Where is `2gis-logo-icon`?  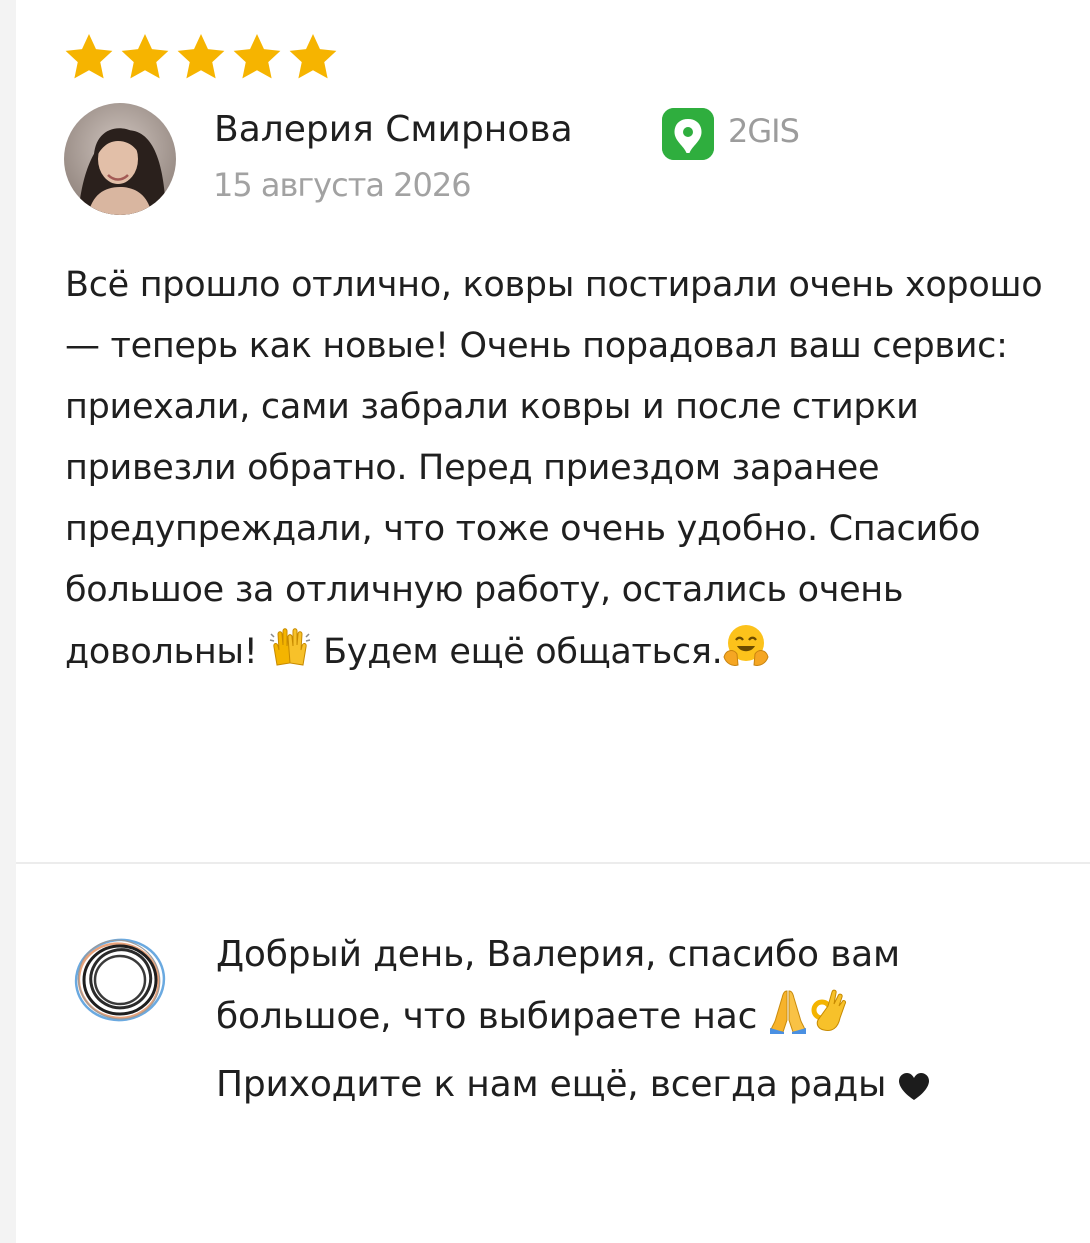
2gis-logo-icon is located at coordinates (688, 134).